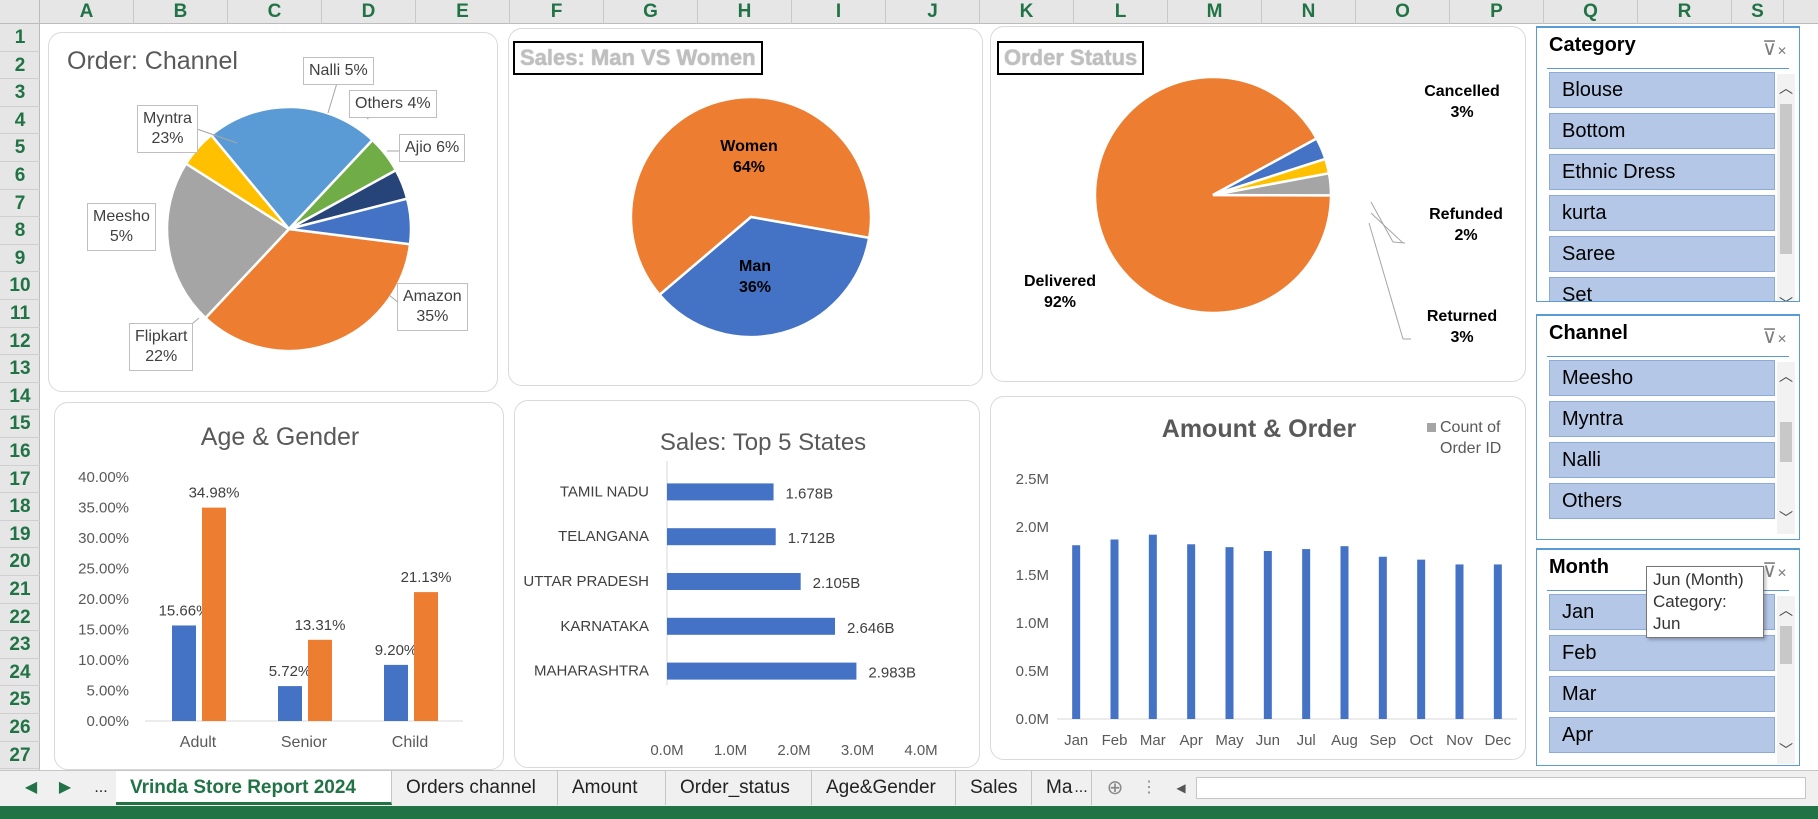 The height and width of the screenshot is (819, 1818). I want to click on sheet-tab: Sales, so click(994, 788).